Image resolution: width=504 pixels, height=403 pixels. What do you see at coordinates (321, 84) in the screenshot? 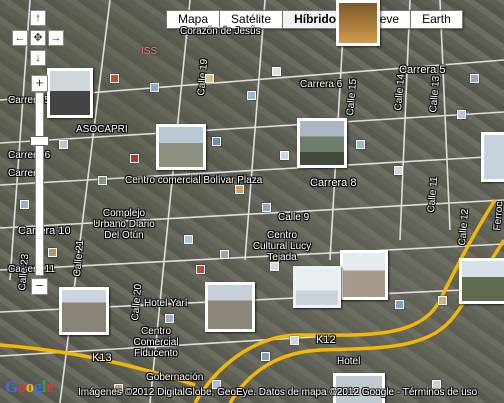
I see `street-label-carrera6: Carrera 6` at bounding box center [321, 84].